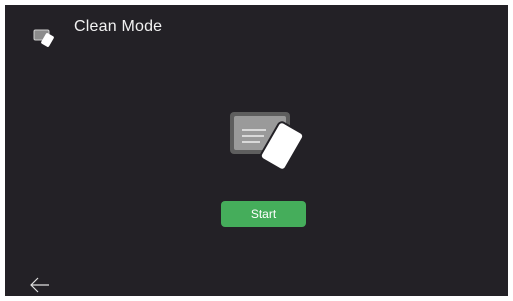 The width and height of the screenshot is (513, 301). I want to click on start-button: Start, so click(263, 214).